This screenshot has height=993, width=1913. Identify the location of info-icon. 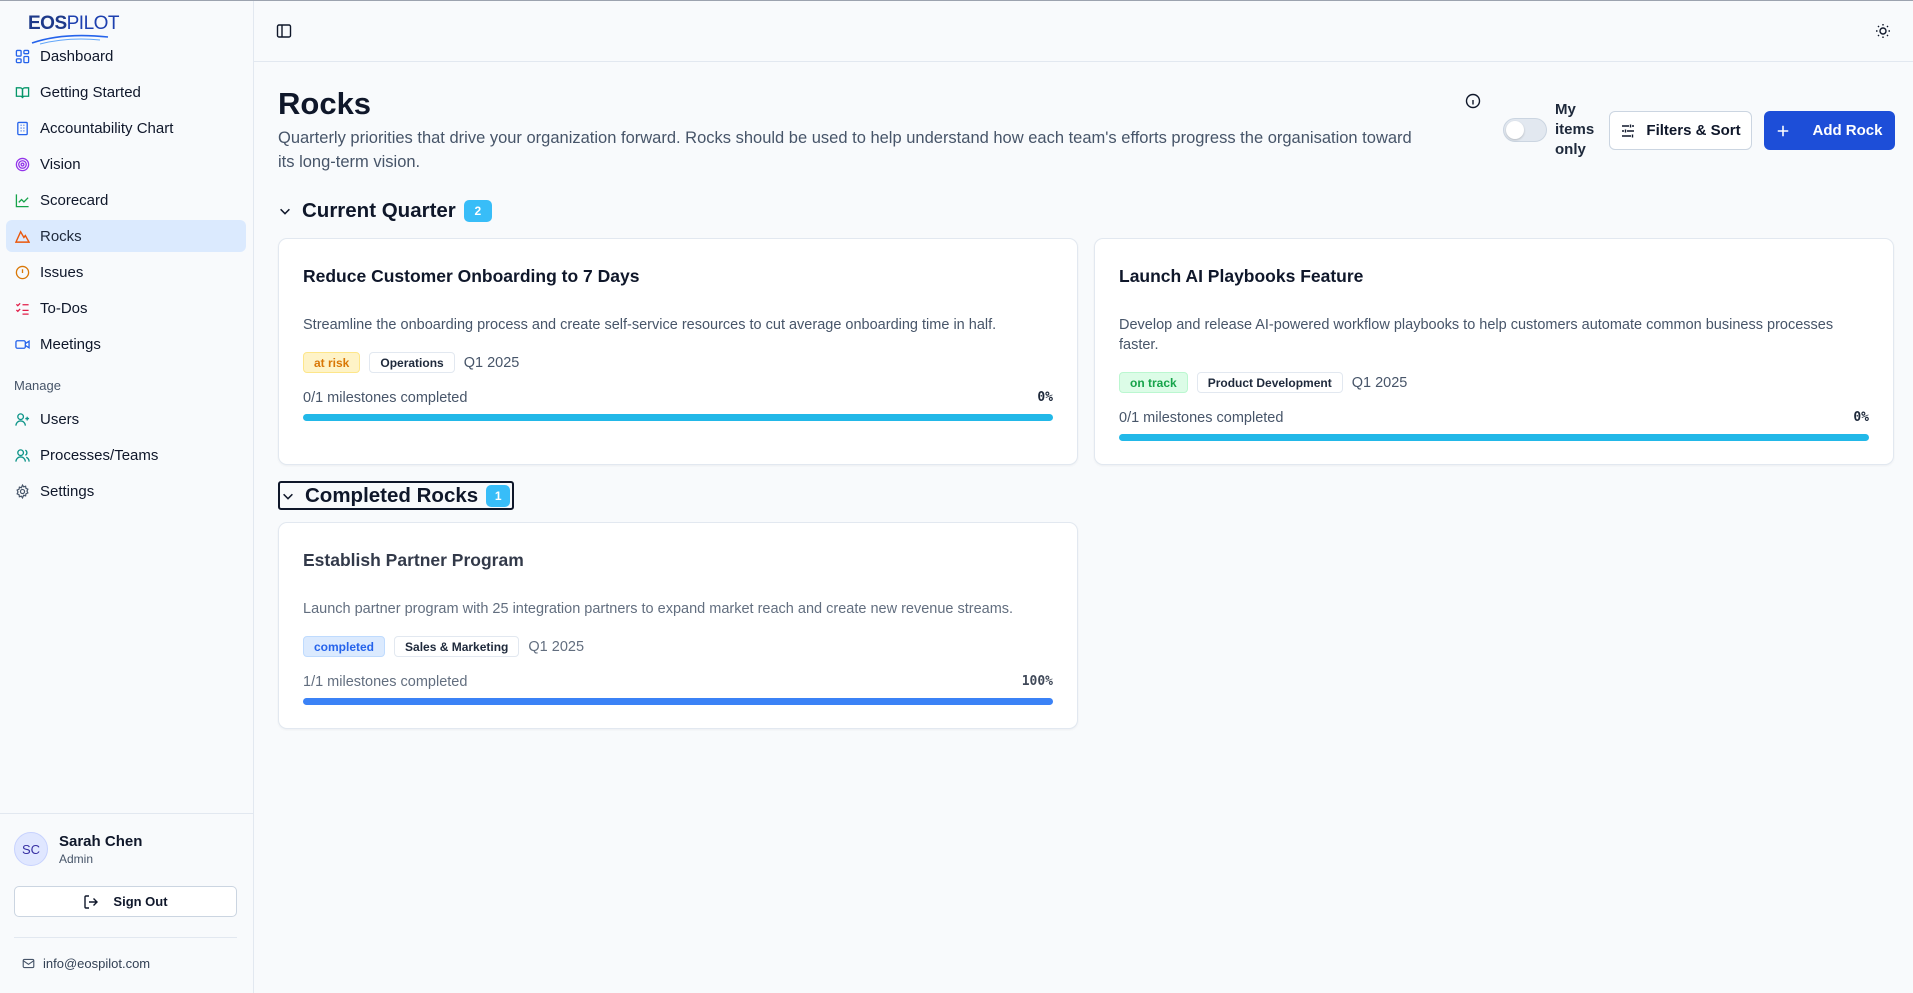
(1473, 103).